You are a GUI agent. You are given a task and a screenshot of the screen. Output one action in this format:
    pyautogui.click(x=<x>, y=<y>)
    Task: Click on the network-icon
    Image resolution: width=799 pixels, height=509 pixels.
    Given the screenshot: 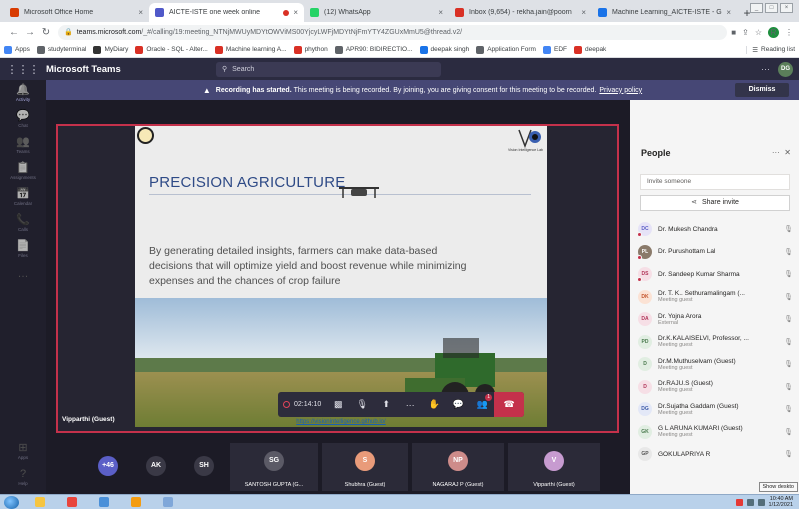 What is the action you would take?
    pyautogui.click(x=750, y=502)
    